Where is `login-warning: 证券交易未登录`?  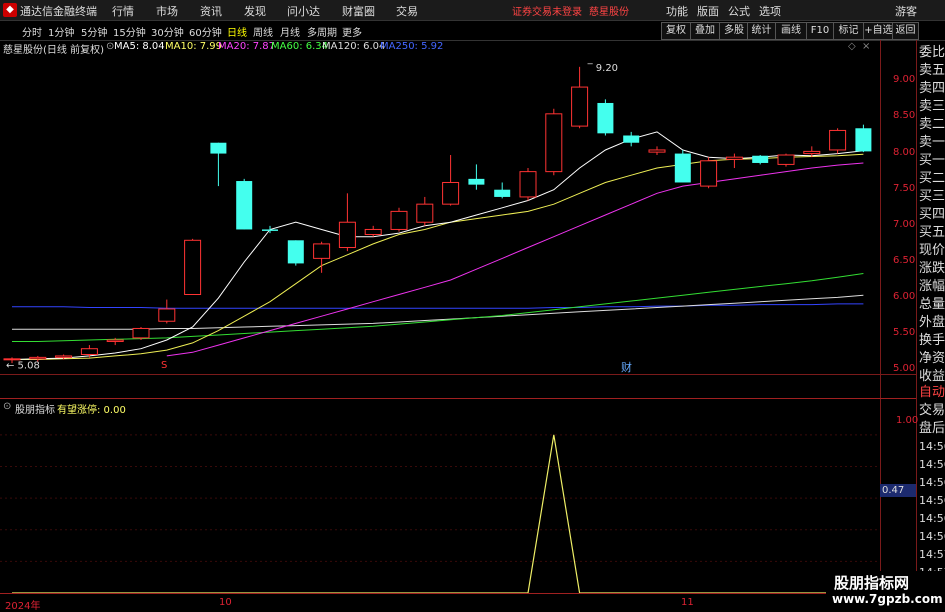 login-warning: 证券交易未登录 is located at coordinates (547, 10).